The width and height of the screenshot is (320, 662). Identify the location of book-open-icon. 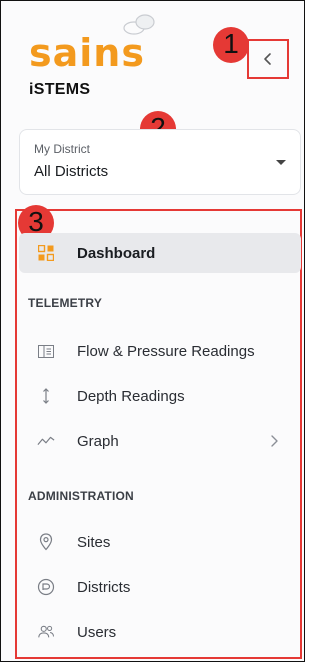
(46, 351).